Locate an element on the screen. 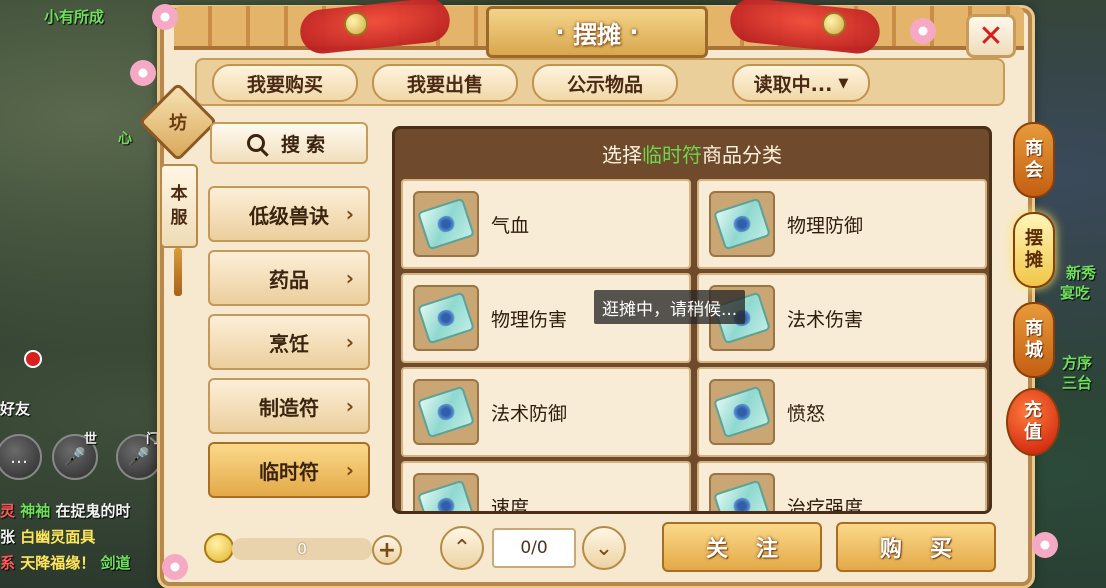  player-title: 小有所成 is located at coordinates (74, 17).